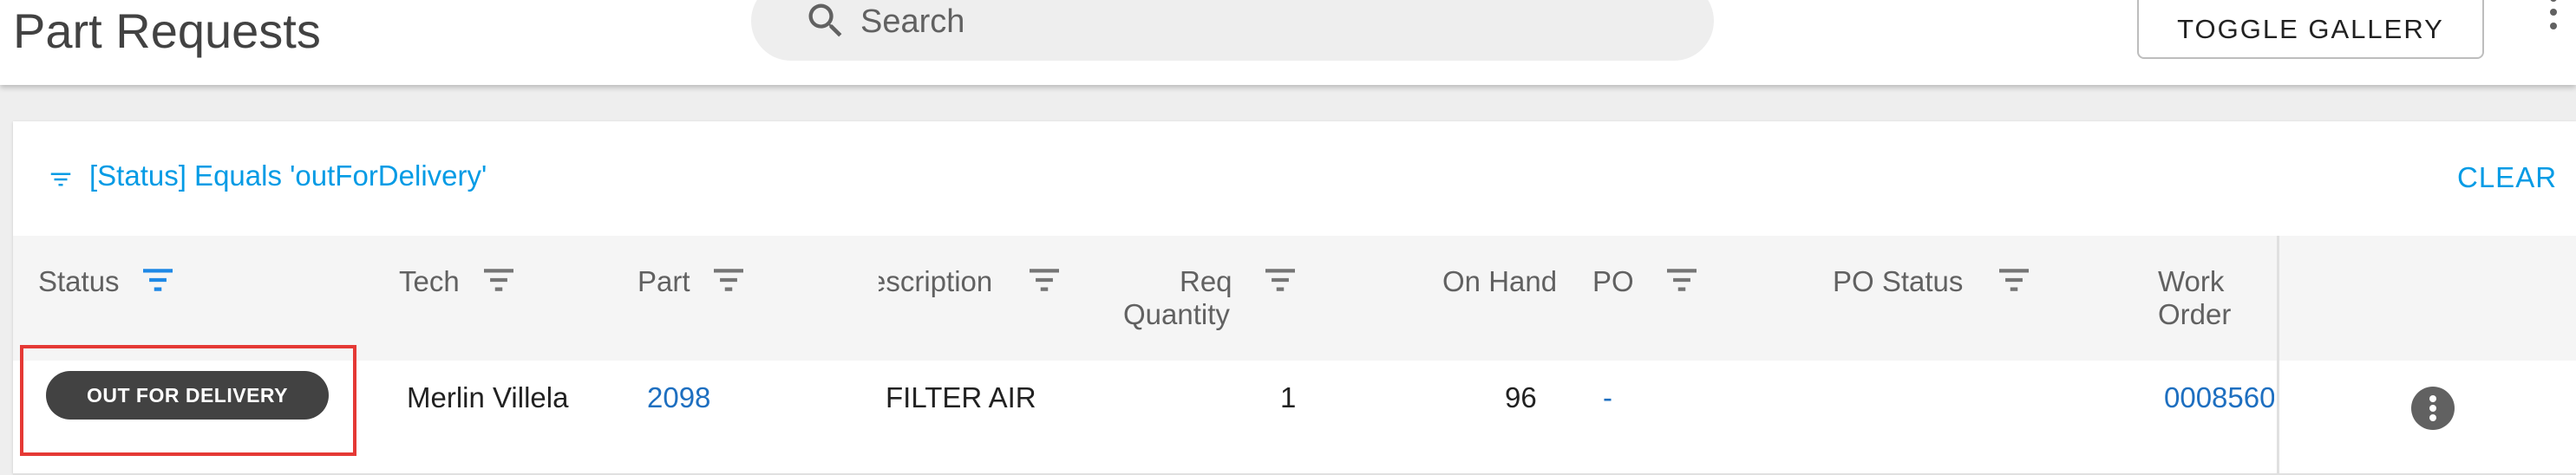 Image resolution: width=2576 pixels, height=475 pixels. What do you see at coordinates (2507, 177) in the screenshot?
I see `clear-filter-button: CLEAR` at bounding box center [2507, 177].